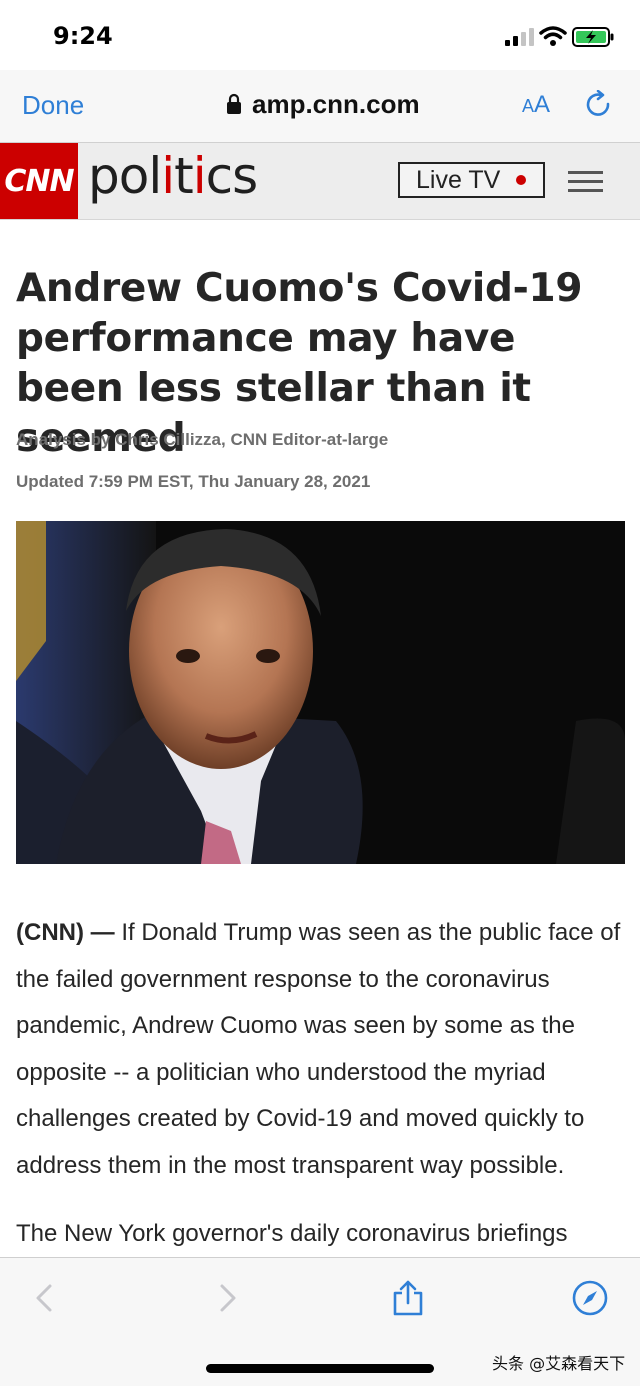 The width and height of the screenshot is (640, 1386). What do you see at coordinates (228, 1298) in the screenshot?
I see `forward-icon` at bounding box center [228, 1298].